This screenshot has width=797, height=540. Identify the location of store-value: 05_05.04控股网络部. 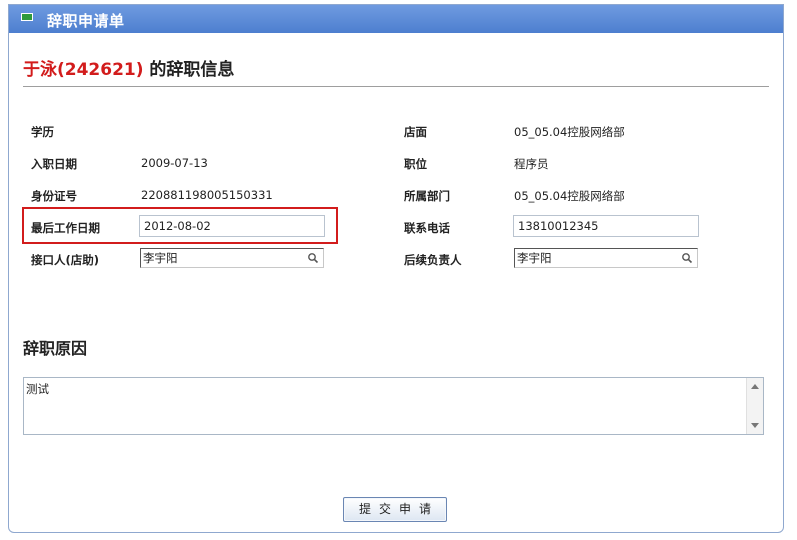
(569, 132).